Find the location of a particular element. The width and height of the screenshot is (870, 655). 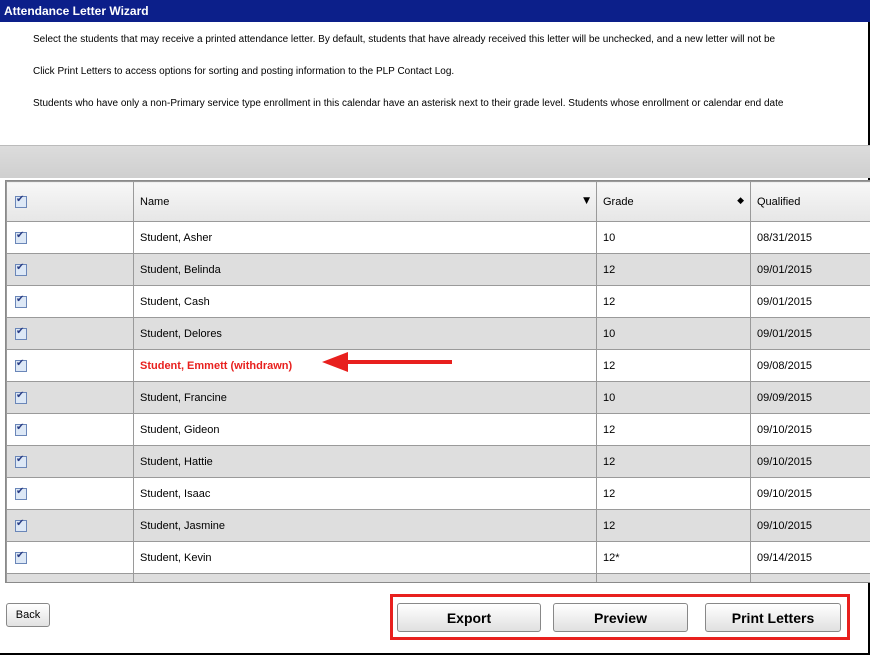

grade-cell: 12* is located at coordinates (673, 557).